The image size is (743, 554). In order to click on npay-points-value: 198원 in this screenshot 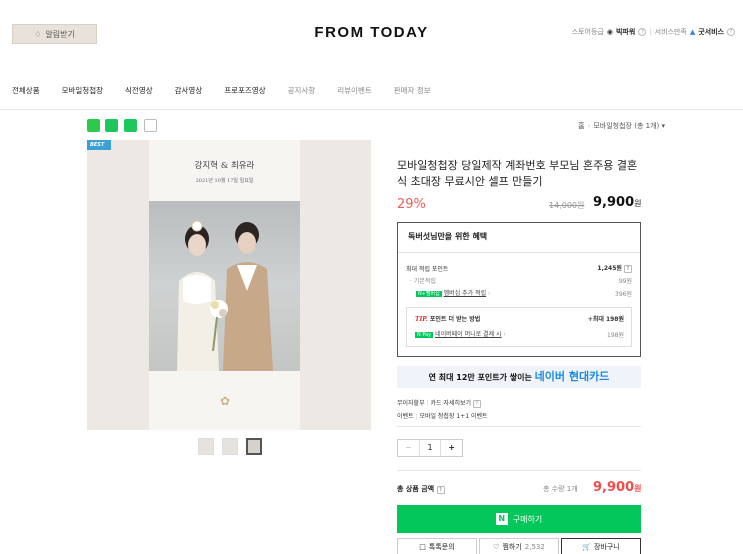, I will do `click(615, 335)`.